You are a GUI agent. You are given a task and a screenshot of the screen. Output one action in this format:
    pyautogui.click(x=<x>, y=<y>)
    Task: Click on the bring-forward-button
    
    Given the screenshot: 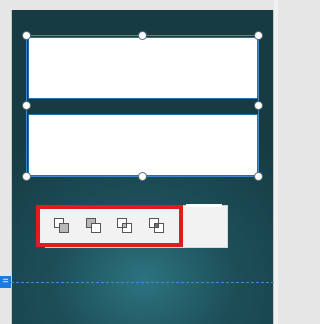 What is the action you would take?
    pyautogui.click(x=125, y=226)
    